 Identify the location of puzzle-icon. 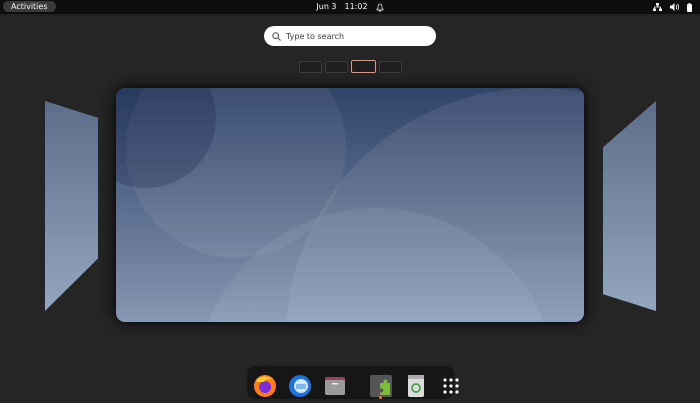
(380, 386).